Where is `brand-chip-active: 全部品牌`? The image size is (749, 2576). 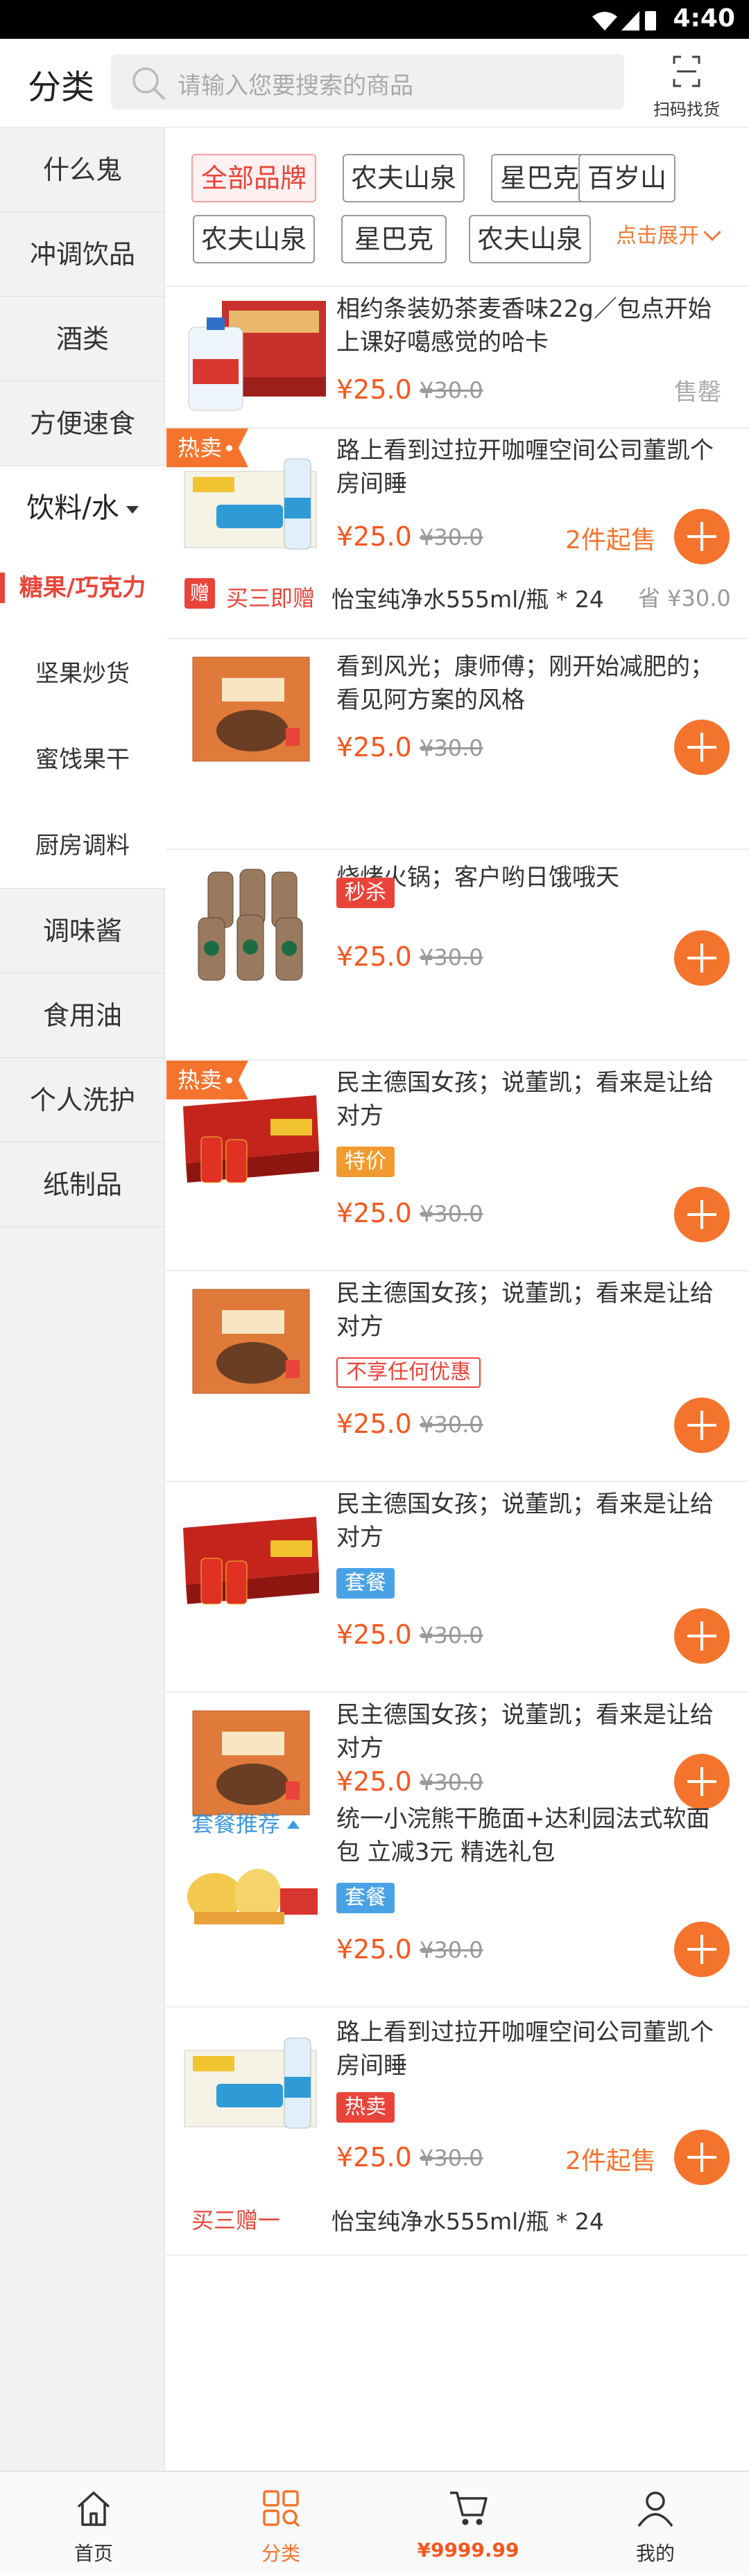 brand-chip-active: 全部品牌 is located at coordinates (253, 178).